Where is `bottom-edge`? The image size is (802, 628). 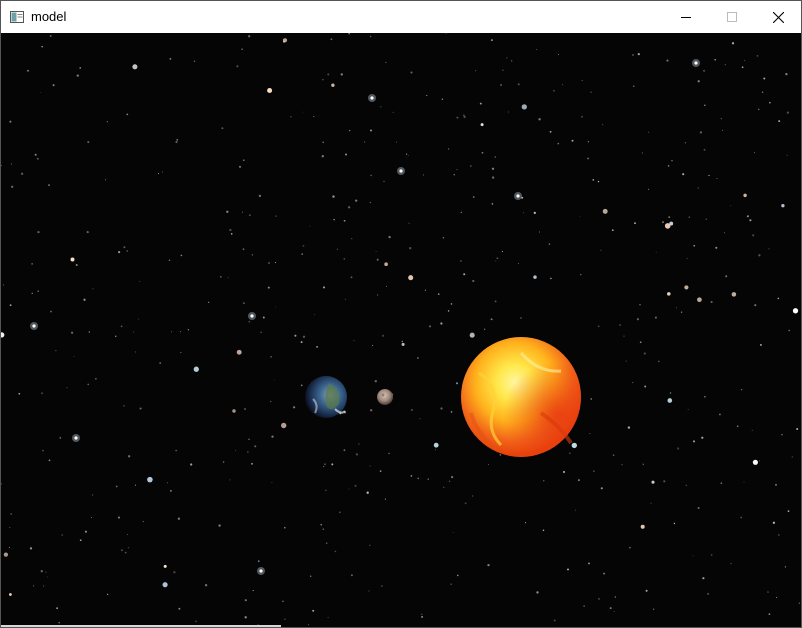
bottom-edge is located at coordinates (141, 626).